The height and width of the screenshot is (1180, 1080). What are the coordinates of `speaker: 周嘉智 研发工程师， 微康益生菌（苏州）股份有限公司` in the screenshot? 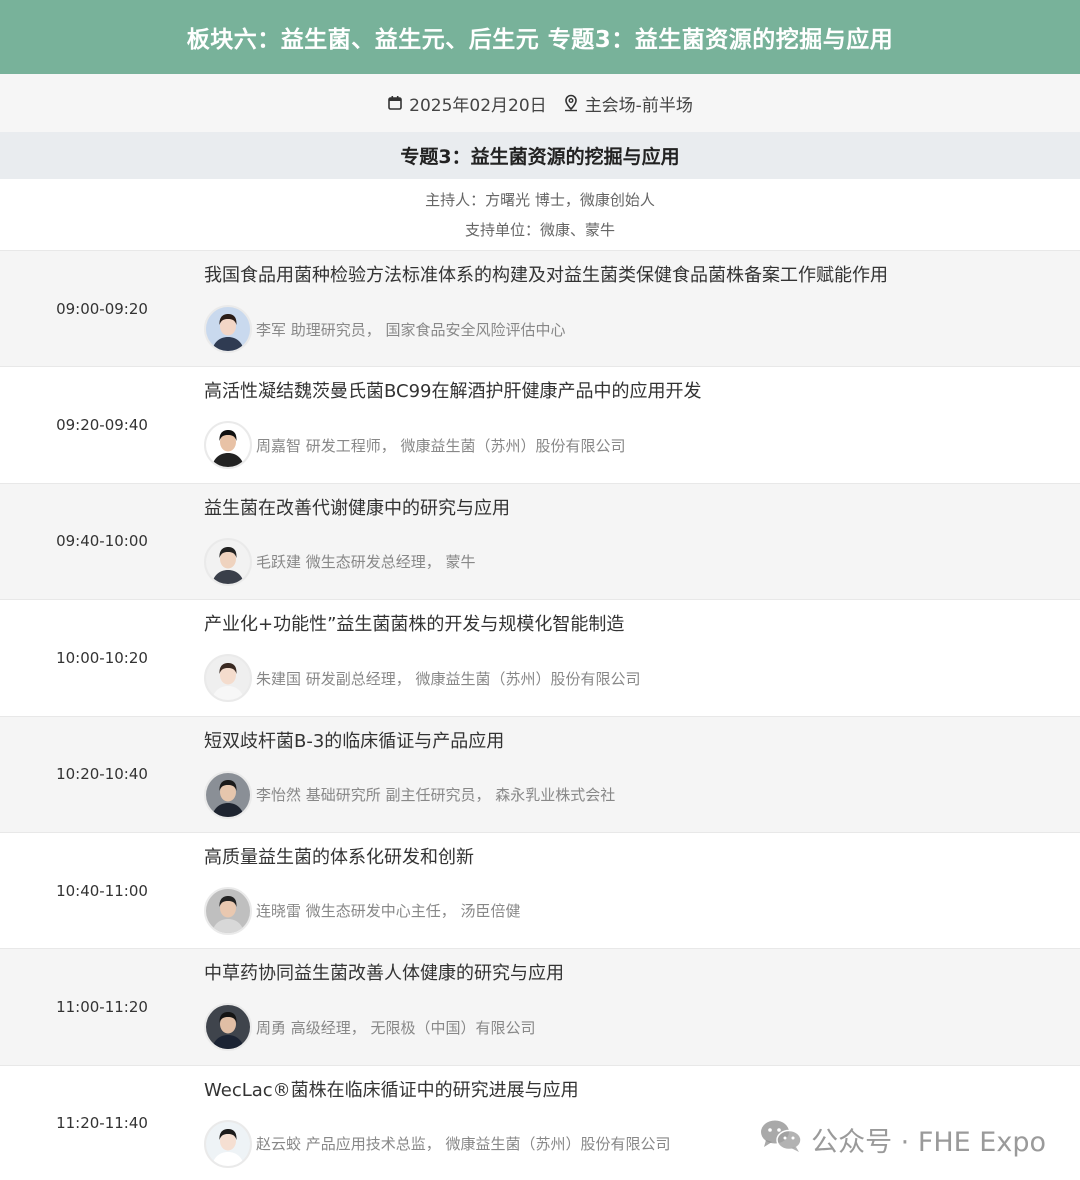 It's located at (642, 445).